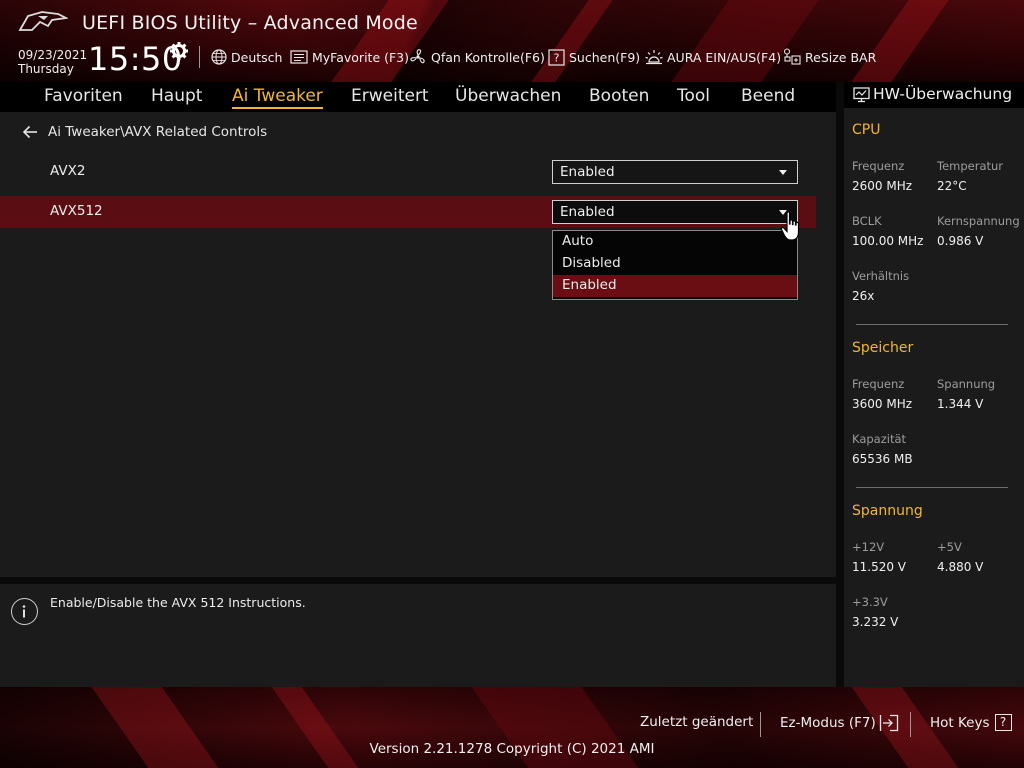  I want to click on option-auto: Auto, so click(675, 242).